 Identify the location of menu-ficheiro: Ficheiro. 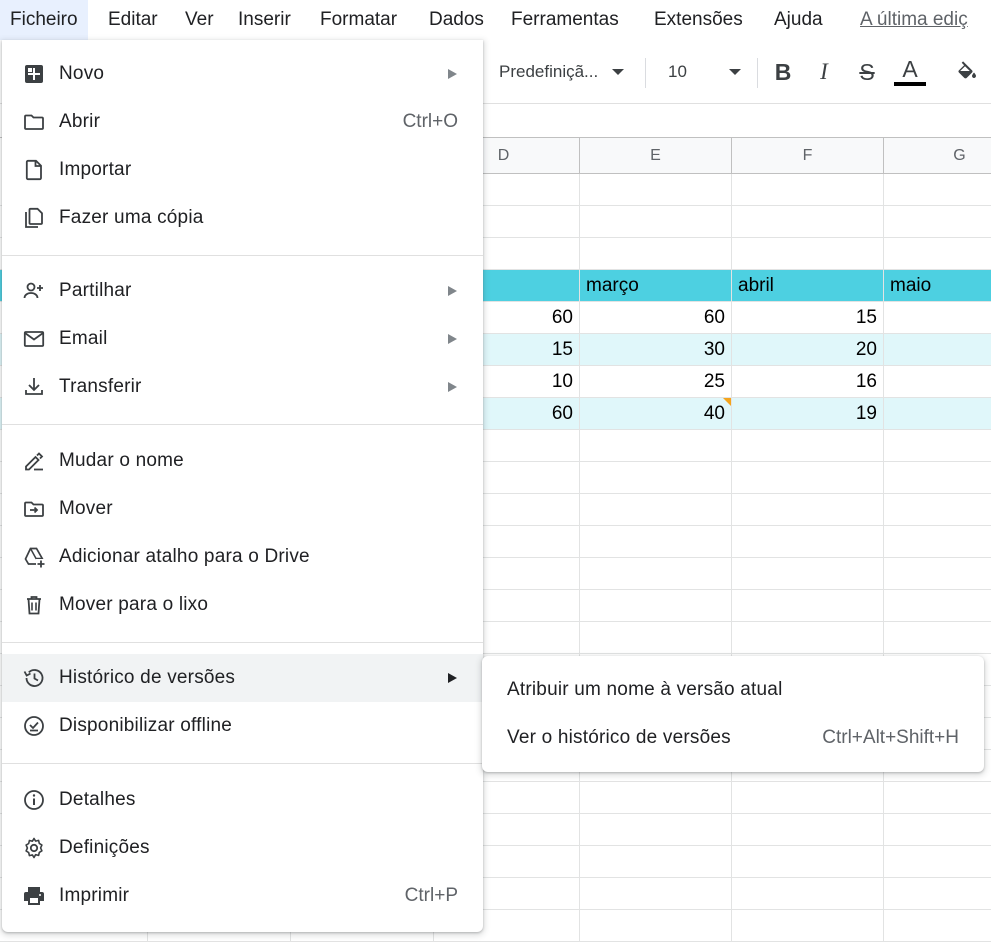
(44, 20).